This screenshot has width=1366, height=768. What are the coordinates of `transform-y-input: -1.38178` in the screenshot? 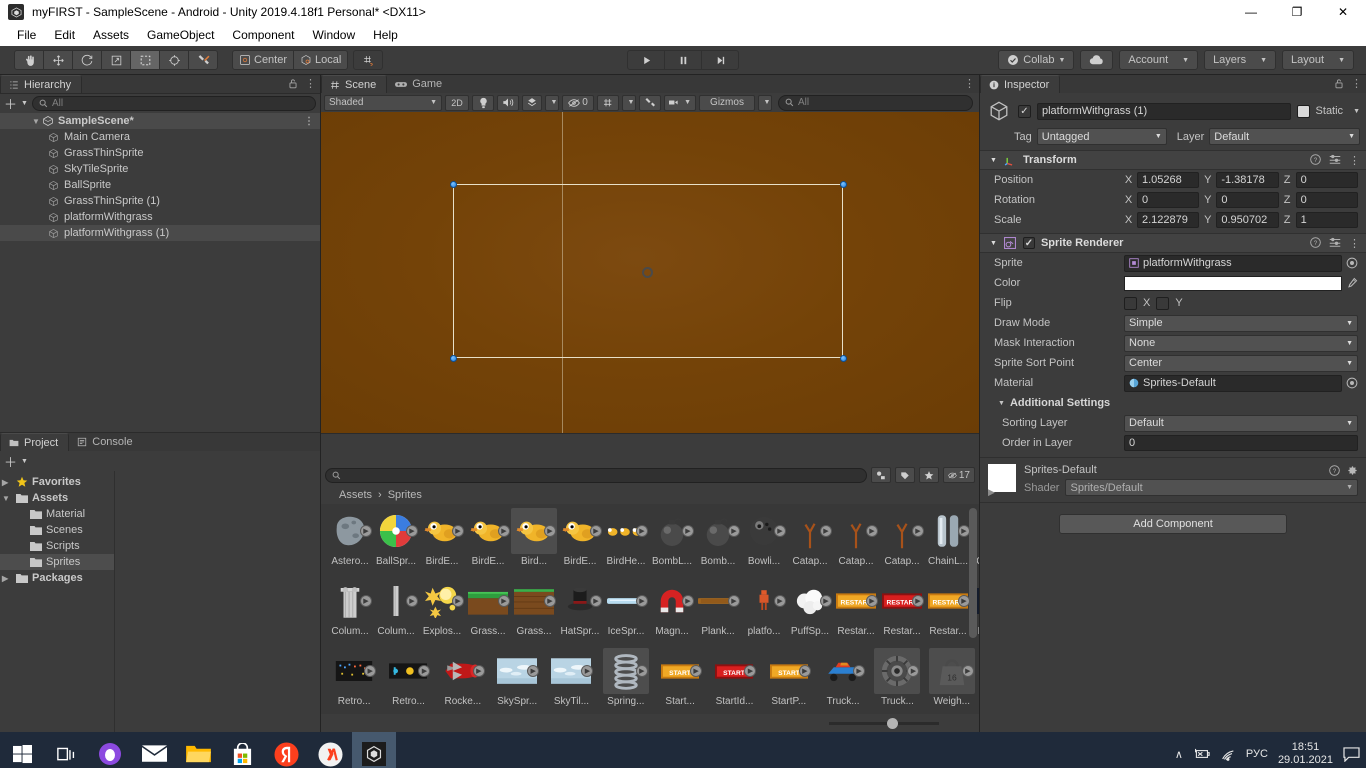 It's located at (1247, 180).